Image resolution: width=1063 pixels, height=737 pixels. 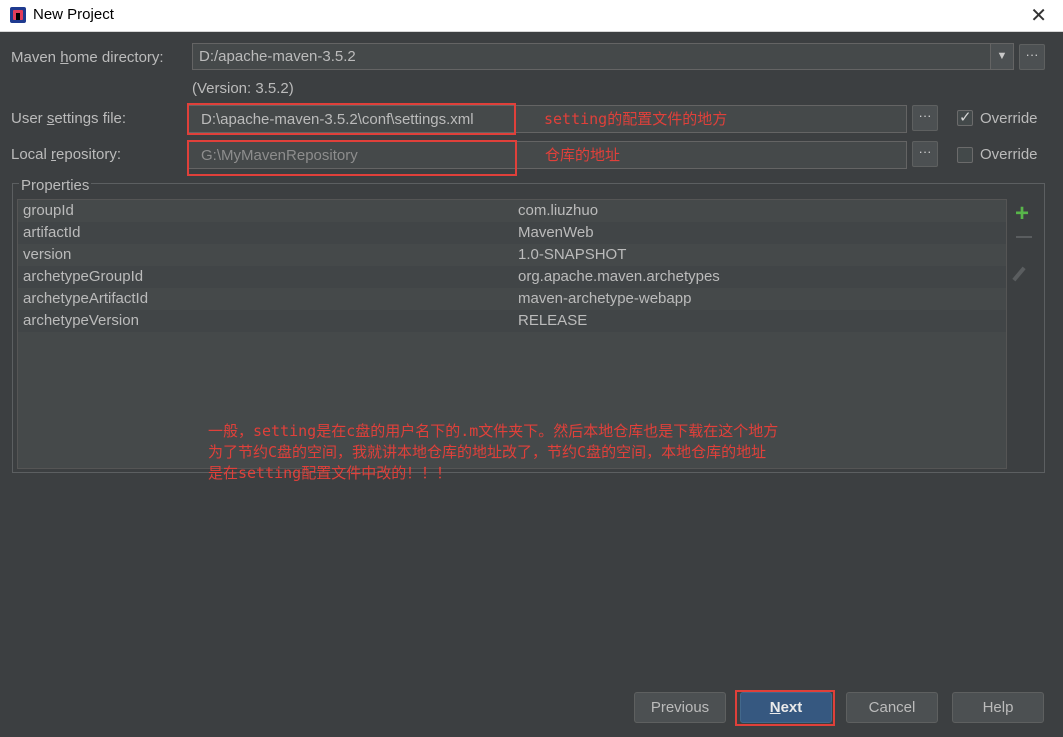 What do you see at coordinates (512, 255) in the screenshot?
I see `table-row: version 1.0-SNAPSHOT` at bounding box center [512, 255].